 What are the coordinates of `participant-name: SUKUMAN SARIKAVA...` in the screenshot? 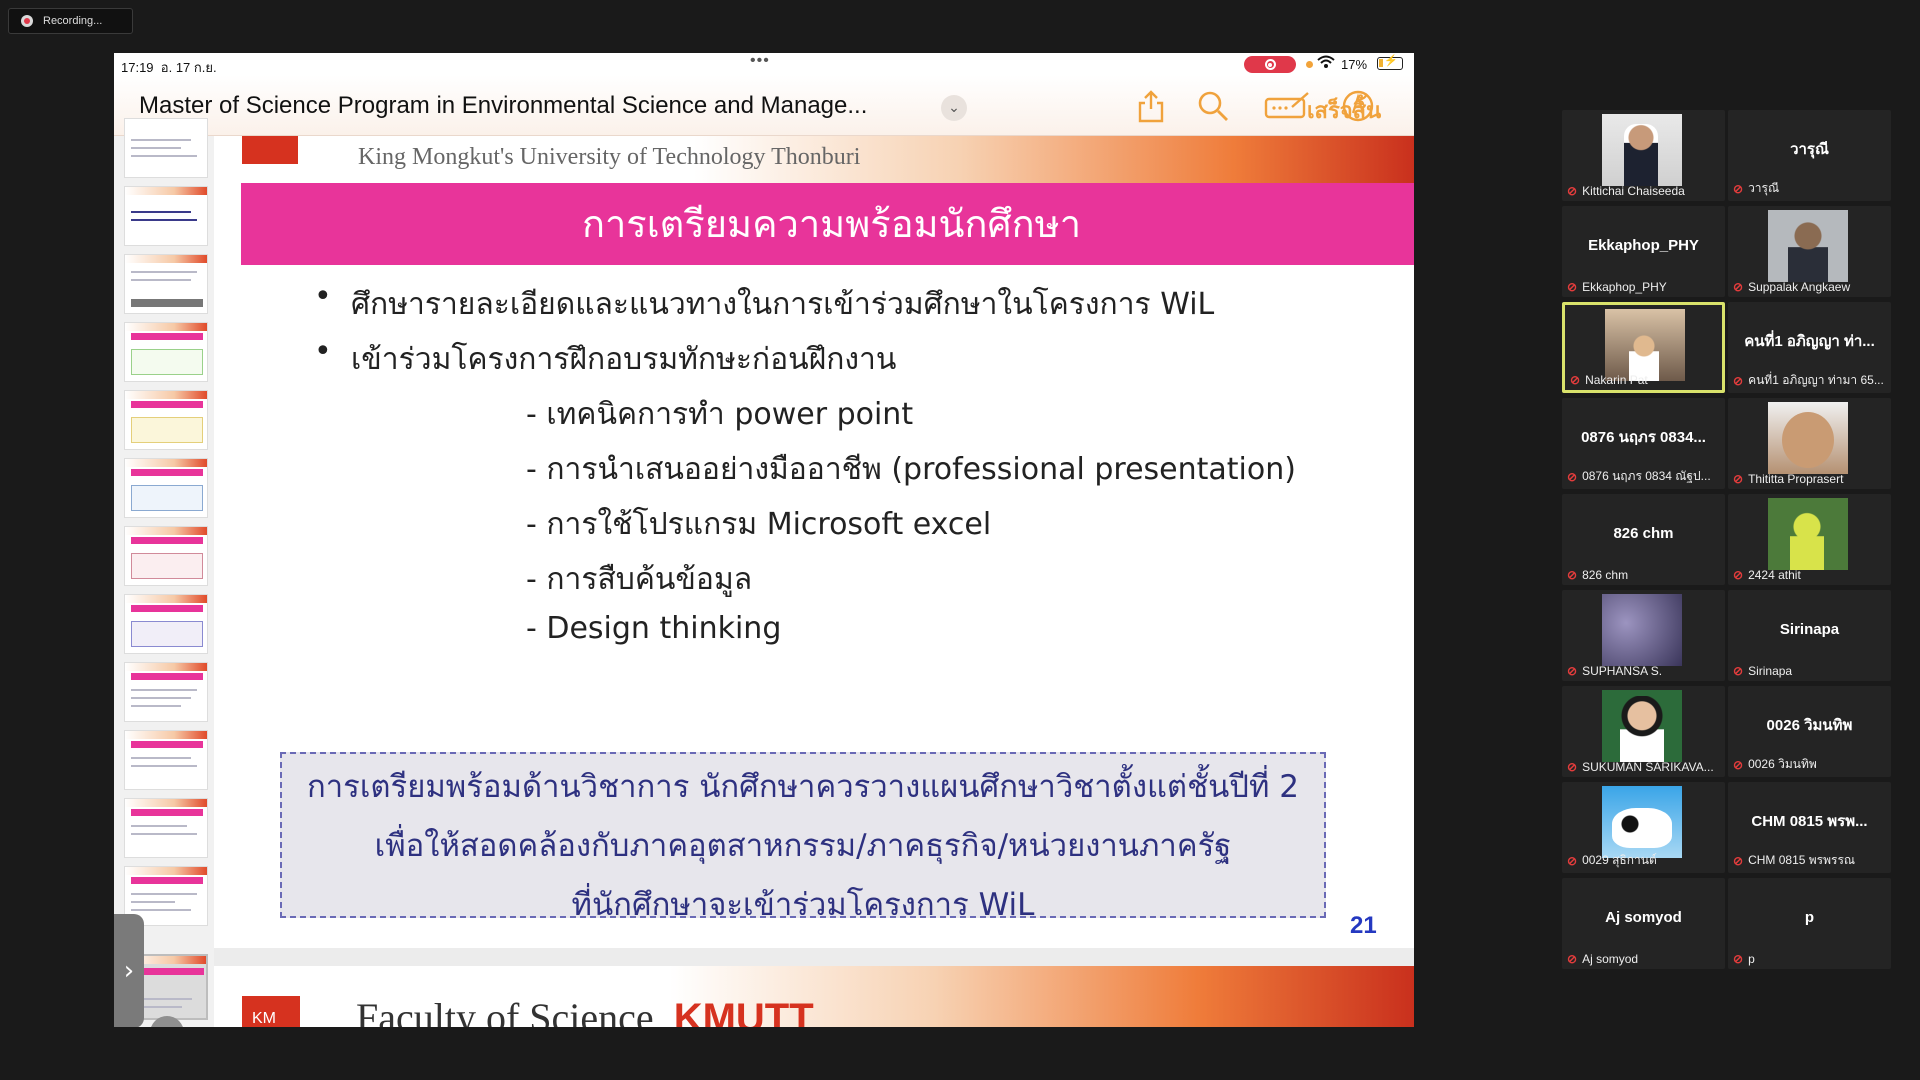 It's located at (1648, 767).